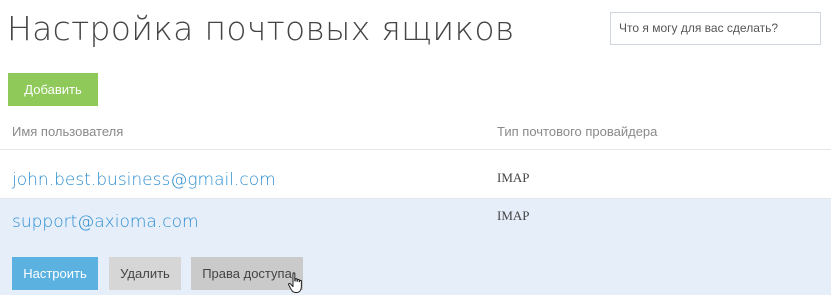 The image size is (831, 295). What do you see at coordinates (105, 222) in the screenshot?
I see `mailbox-email-link: support@axioma.com` at bounding box center [105, 222].